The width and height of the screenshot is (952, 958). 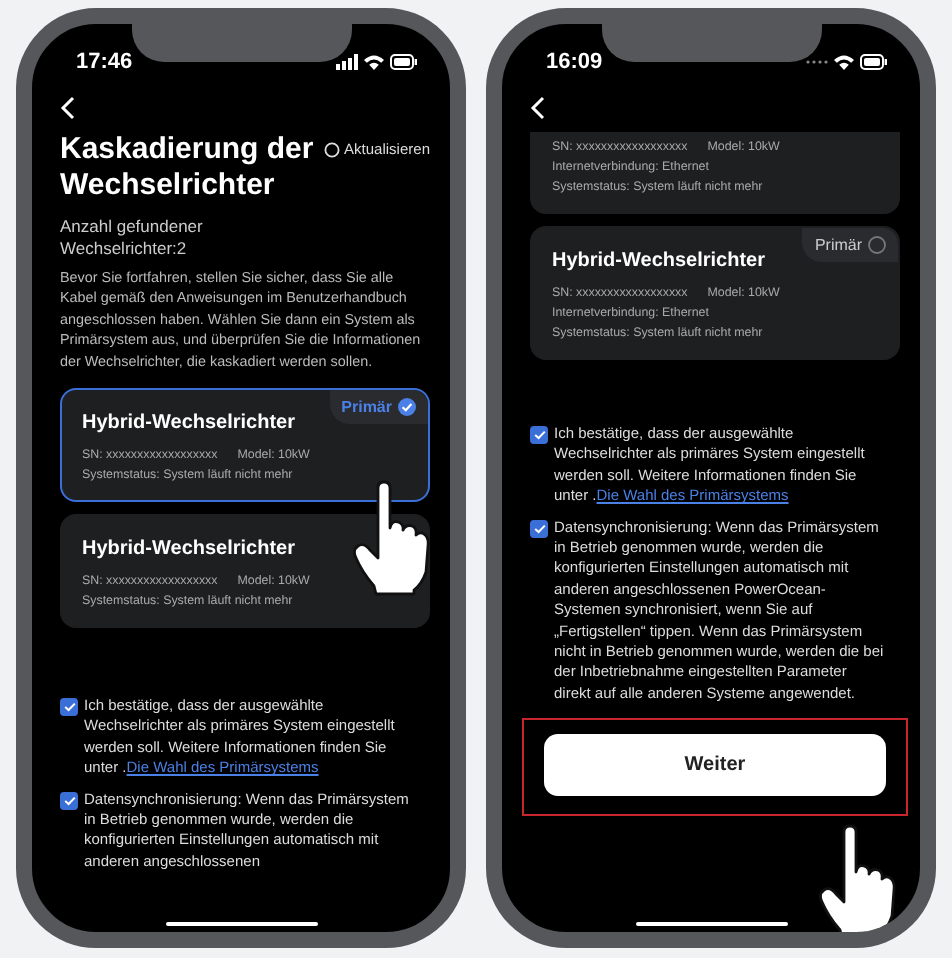 What do you see at coordinates (574, 62) in the screenshot?
I see `status-time: 16:09` at bounding box center [574, 62].